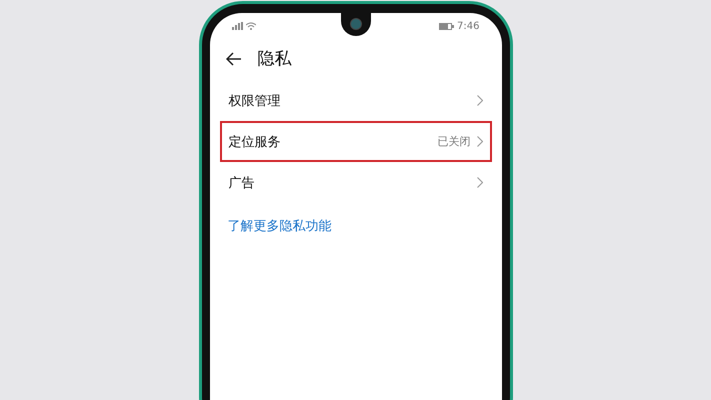  What do you see at coordinates (356, 141) in the screenshot?
I see `settings-row: 定位服务 已关闭` at bounding box center [356, 141].